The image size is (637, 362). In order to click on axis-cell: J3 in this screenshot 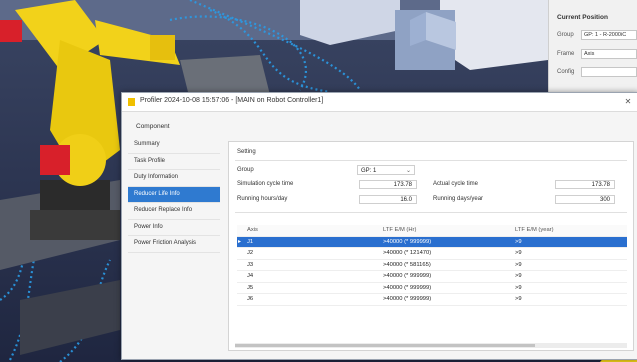, I will do `click(250, 264)`.